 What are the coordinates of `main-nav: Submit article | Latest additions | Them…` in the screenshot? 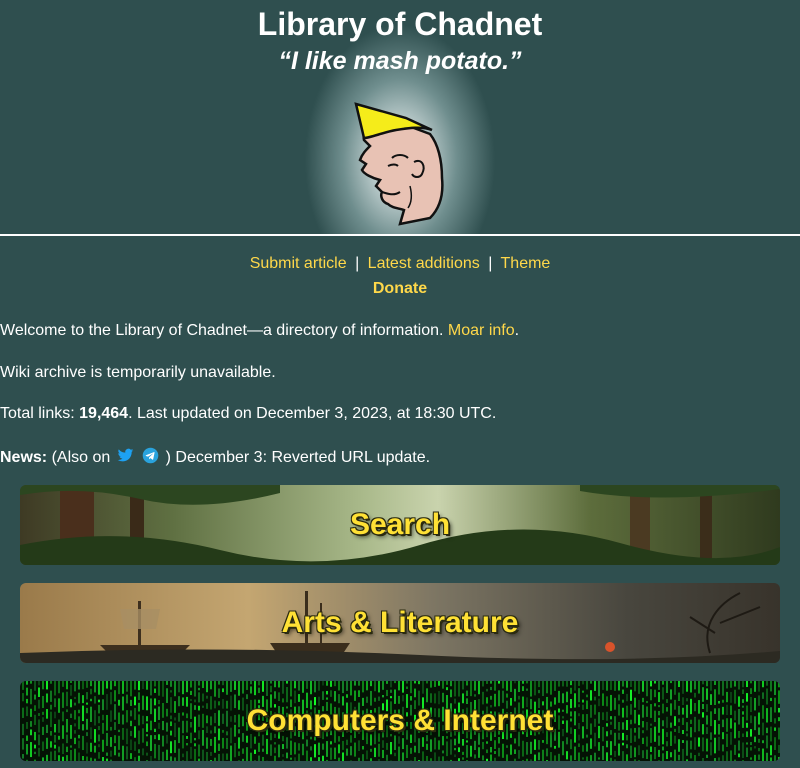 It's located at (400, 264).